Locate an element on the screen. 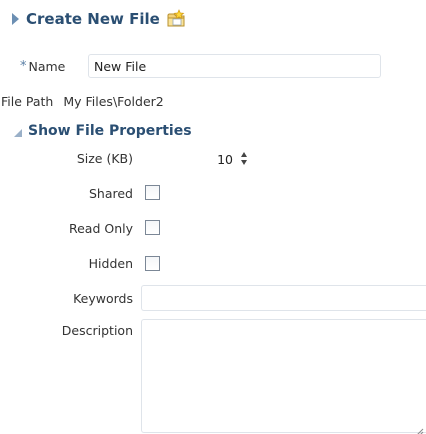 The width and height of the screenshot is (426, 434). file-path-label: File Path is located at coordinates (27, 101).